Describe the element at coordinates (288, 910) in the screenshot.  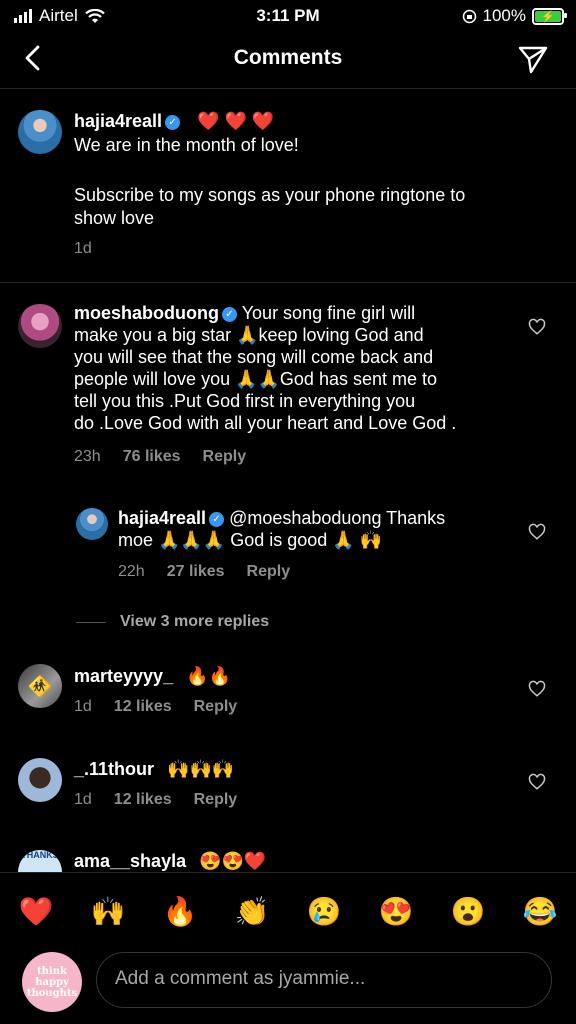
I see `emoji-quick-bar: ❤️ 🙌 🔥 👏 😢 😍 😮 😂` at that location.